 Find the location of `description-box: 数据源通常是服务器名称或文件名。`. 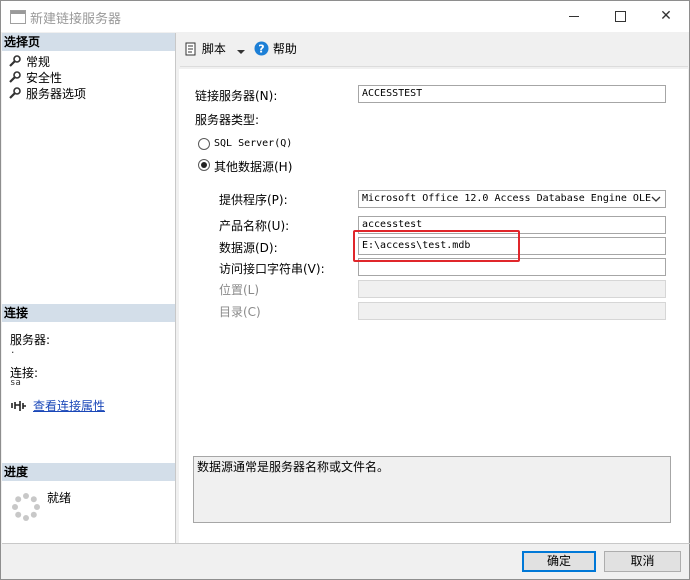

description-box: 数据源通常是服务器名称或文件名。 is located at coordinates (432, 489).